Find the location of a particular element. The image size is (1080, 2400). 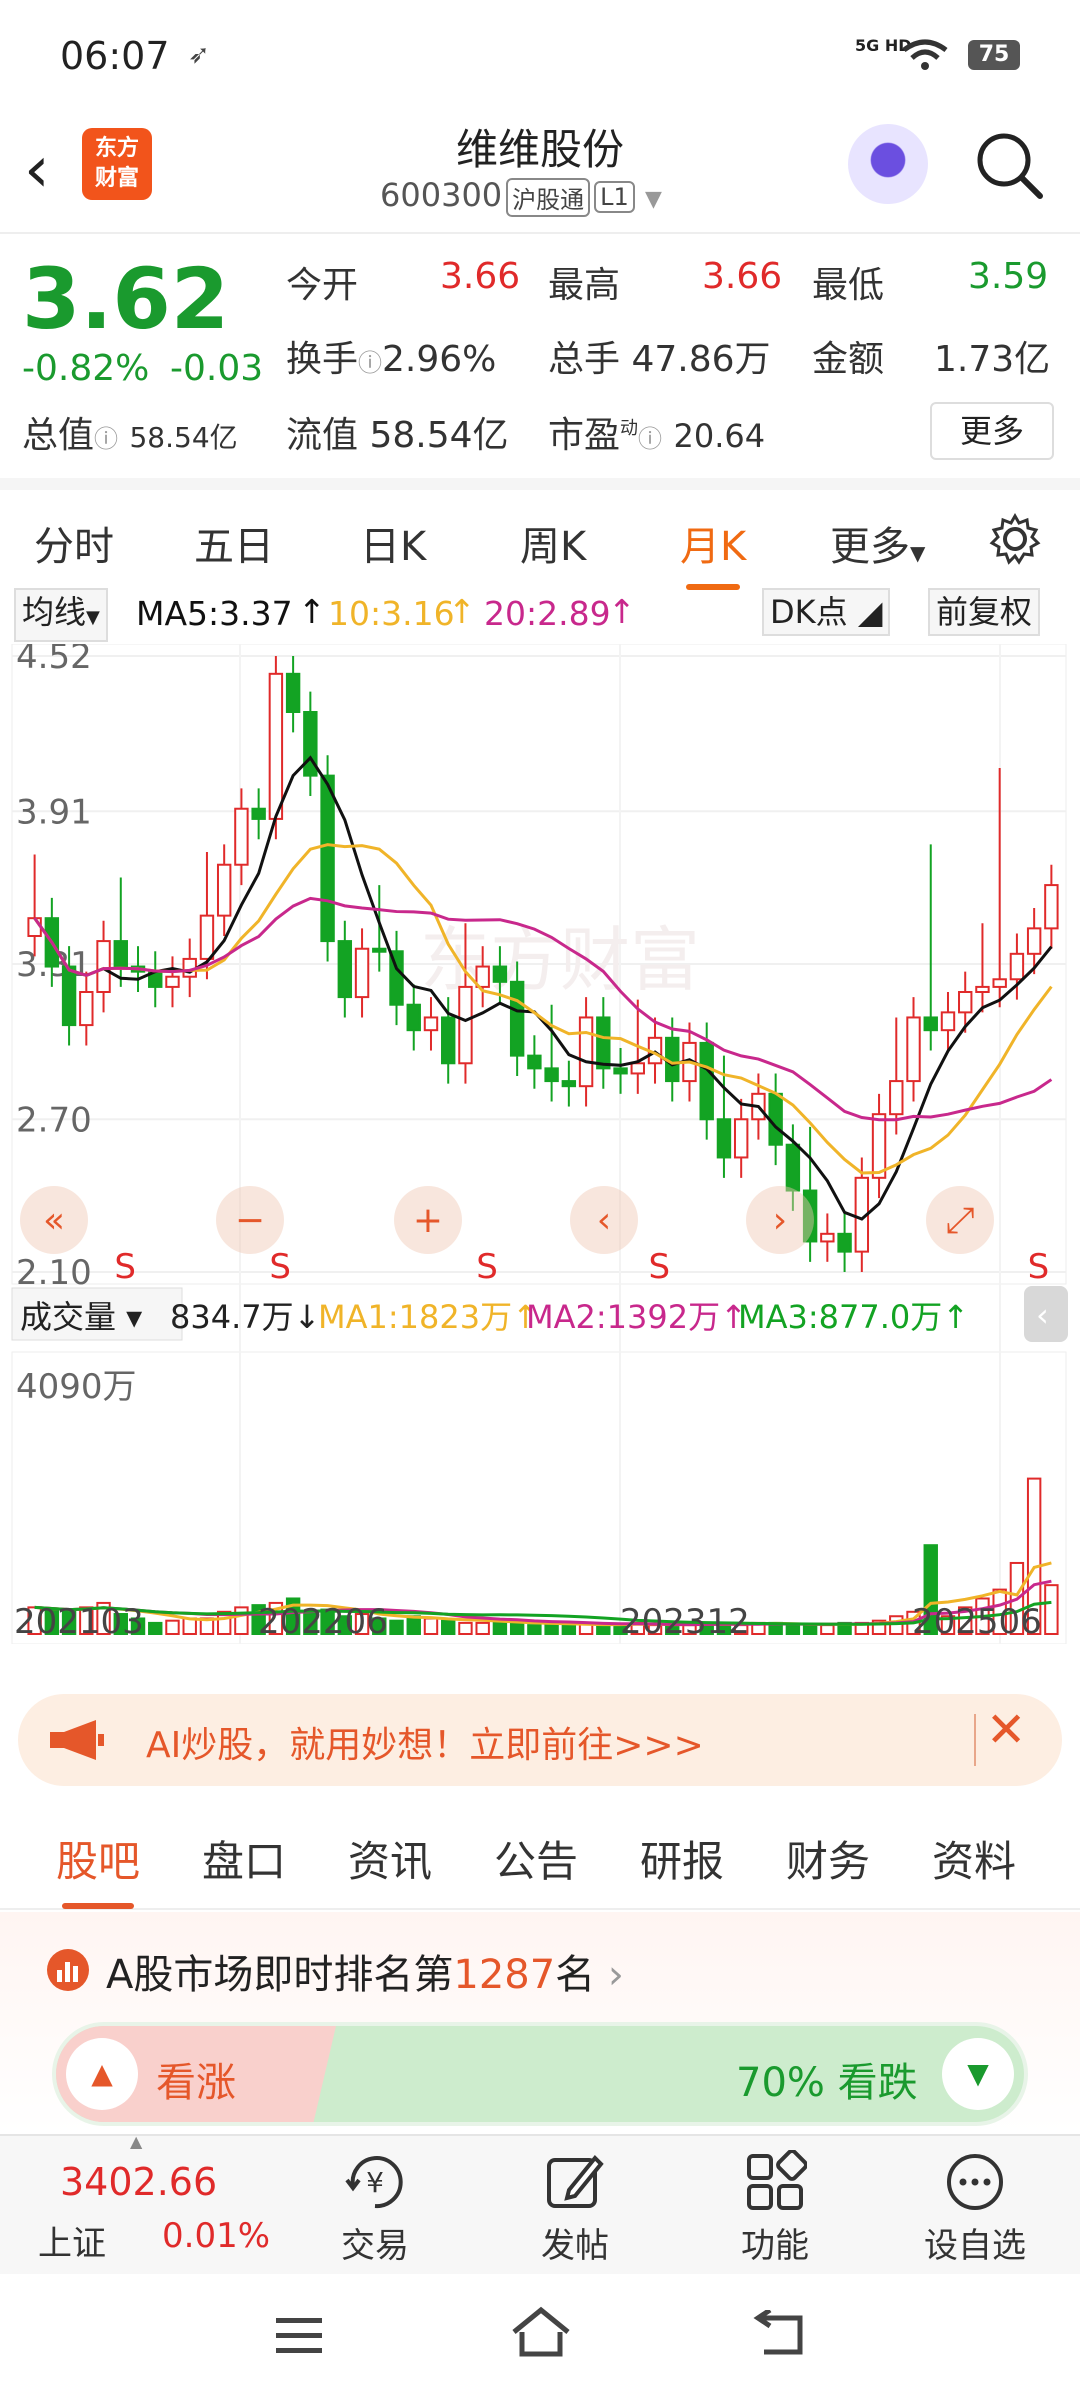

ai-promo-banner: AI炒股，就用妙想！立即前往>>> ✕ is located at coordinates (540, 1740).